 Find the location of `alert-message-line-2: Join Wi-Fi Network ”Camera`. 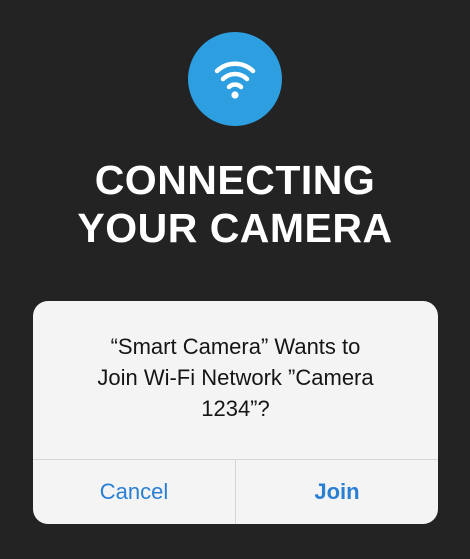

alert-message-line-2: Join Wi-Fi Network ”Camera is located at coordinates (235, 377).